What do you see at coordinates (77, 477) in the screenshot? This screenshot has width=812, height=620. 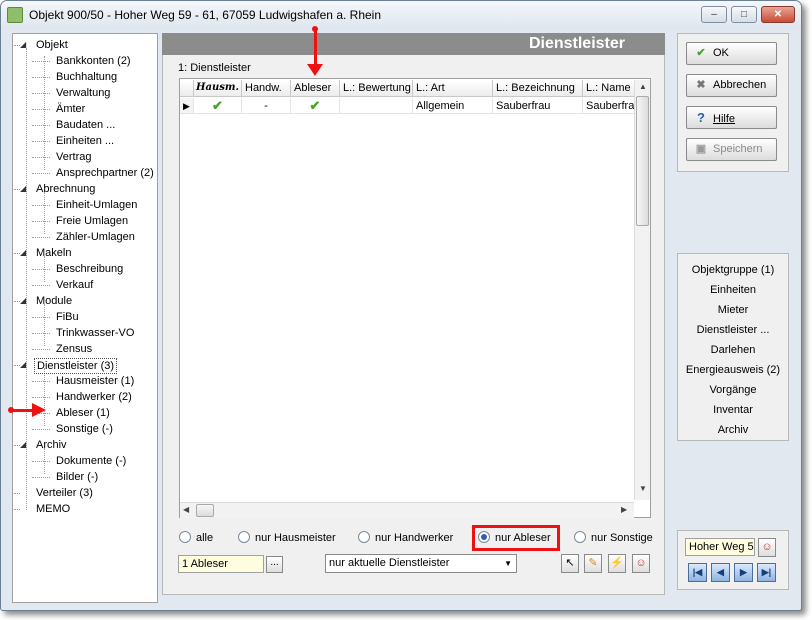 I see `tree-item-label: Bilder (-)` at bounding box center [77, 477].